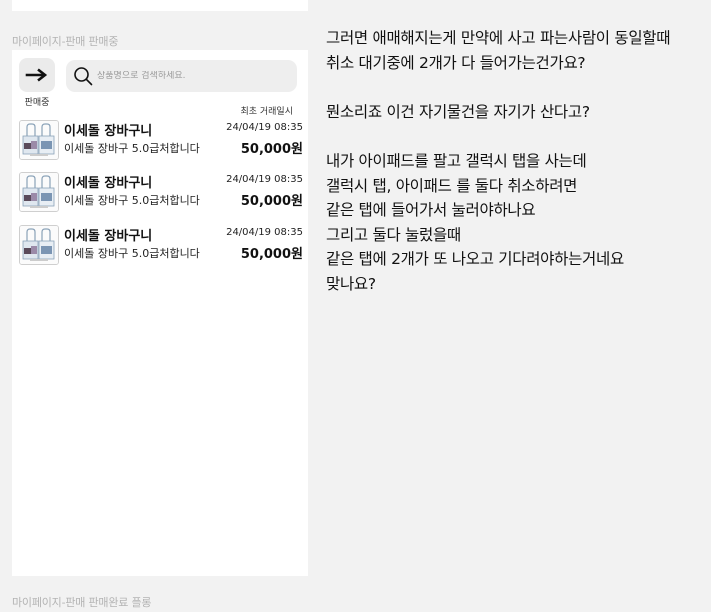 This screenshot has height=612, width=711. Describe the element at coordinates (498, 38) in the screenshot. I see `message-line: 그러면 애매해지는게 만약에 사고 파는사람이 동일할때` at that location.